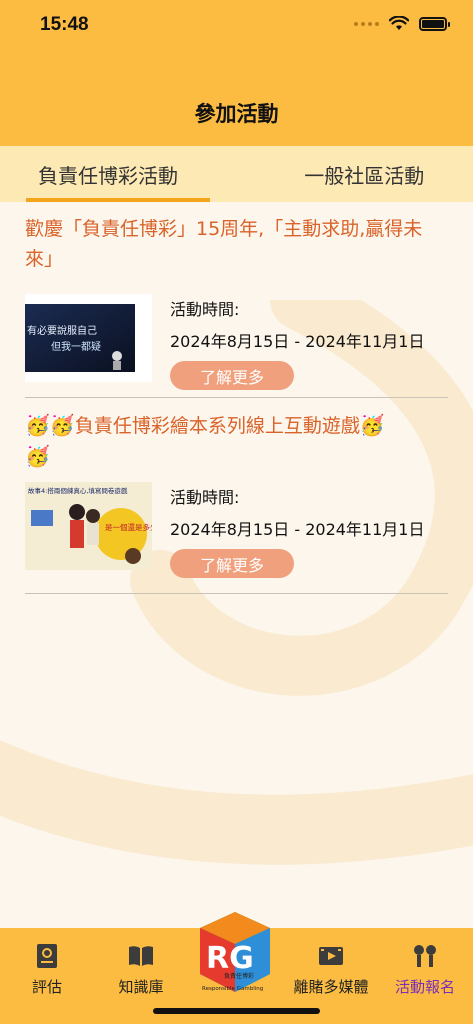  I want to click on battery-icon, so click(434, 23).